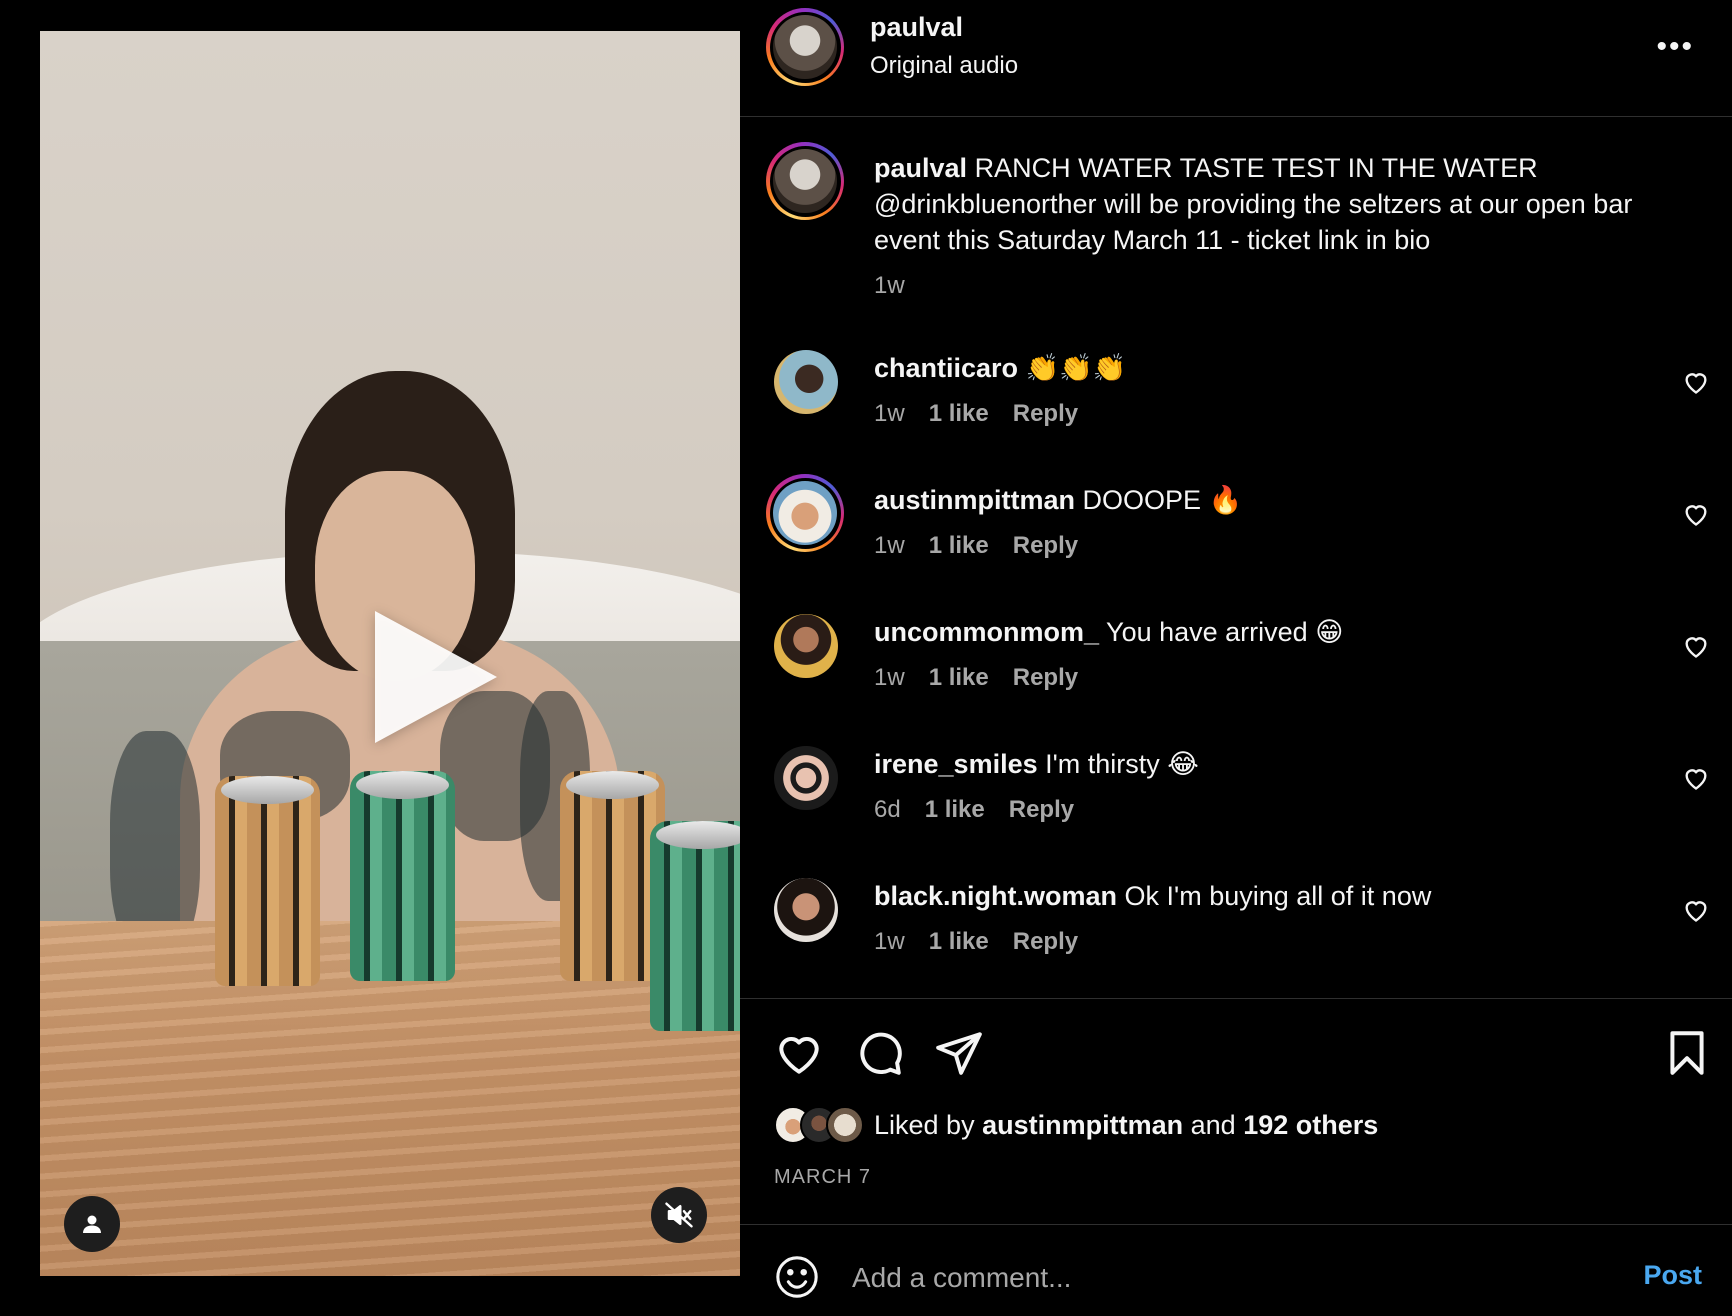 The image size is (1732, 1316). Describe the element at coordinates (887, 810) in the screenshot. I see `comment-time: 6d` at that location.